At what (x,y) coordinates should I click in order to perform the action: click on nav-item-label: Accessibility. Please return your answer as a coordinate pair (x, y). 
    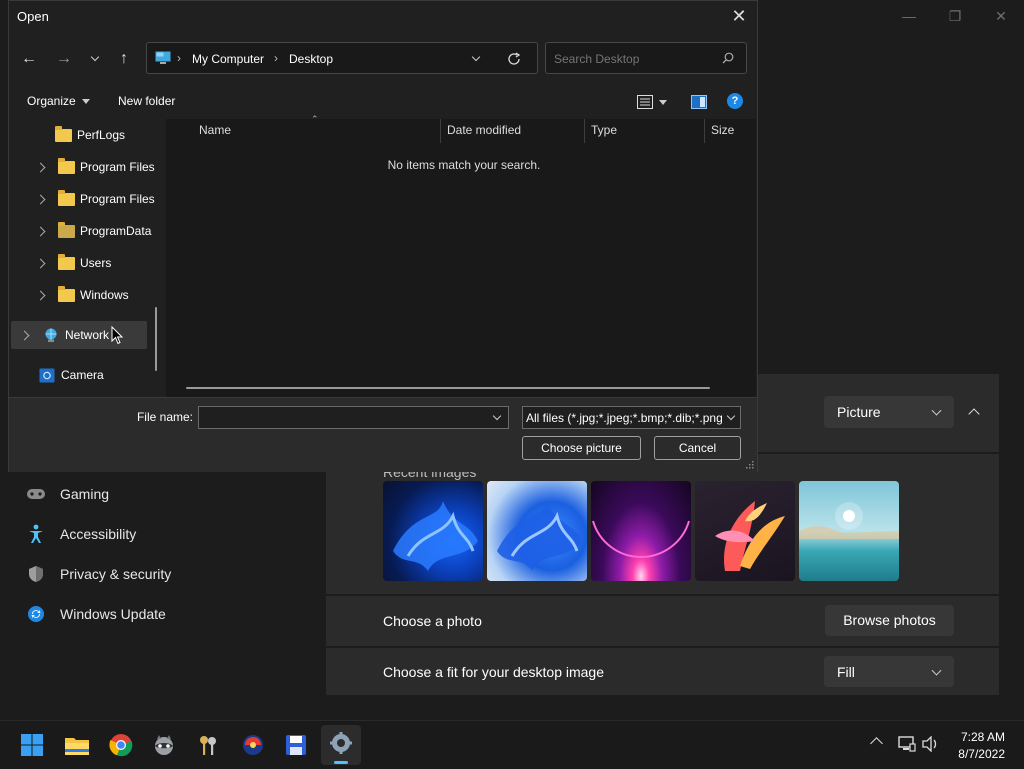
    Looking at the image, I should click on (98, 534).